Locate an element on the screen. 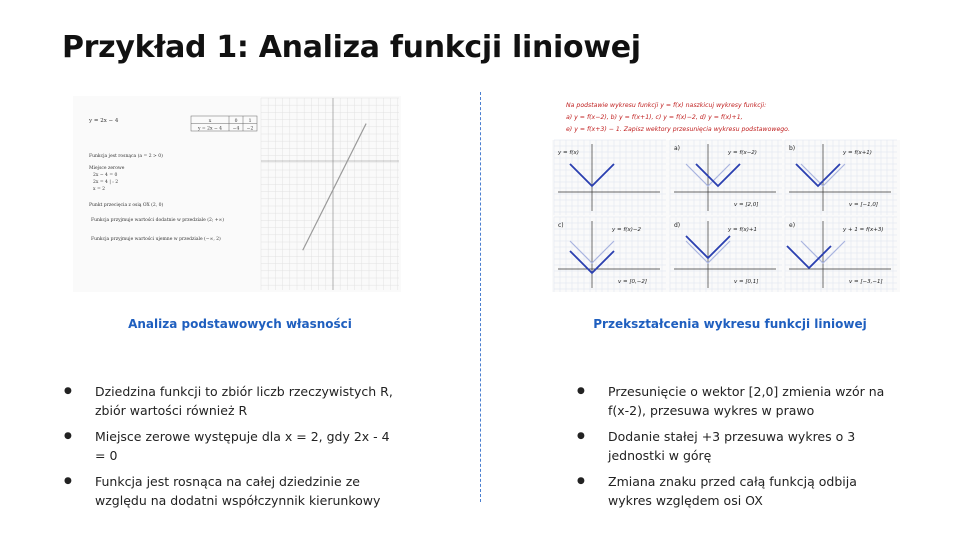  note-line: Miejsce zerowe is located at coordinates (107, 168).